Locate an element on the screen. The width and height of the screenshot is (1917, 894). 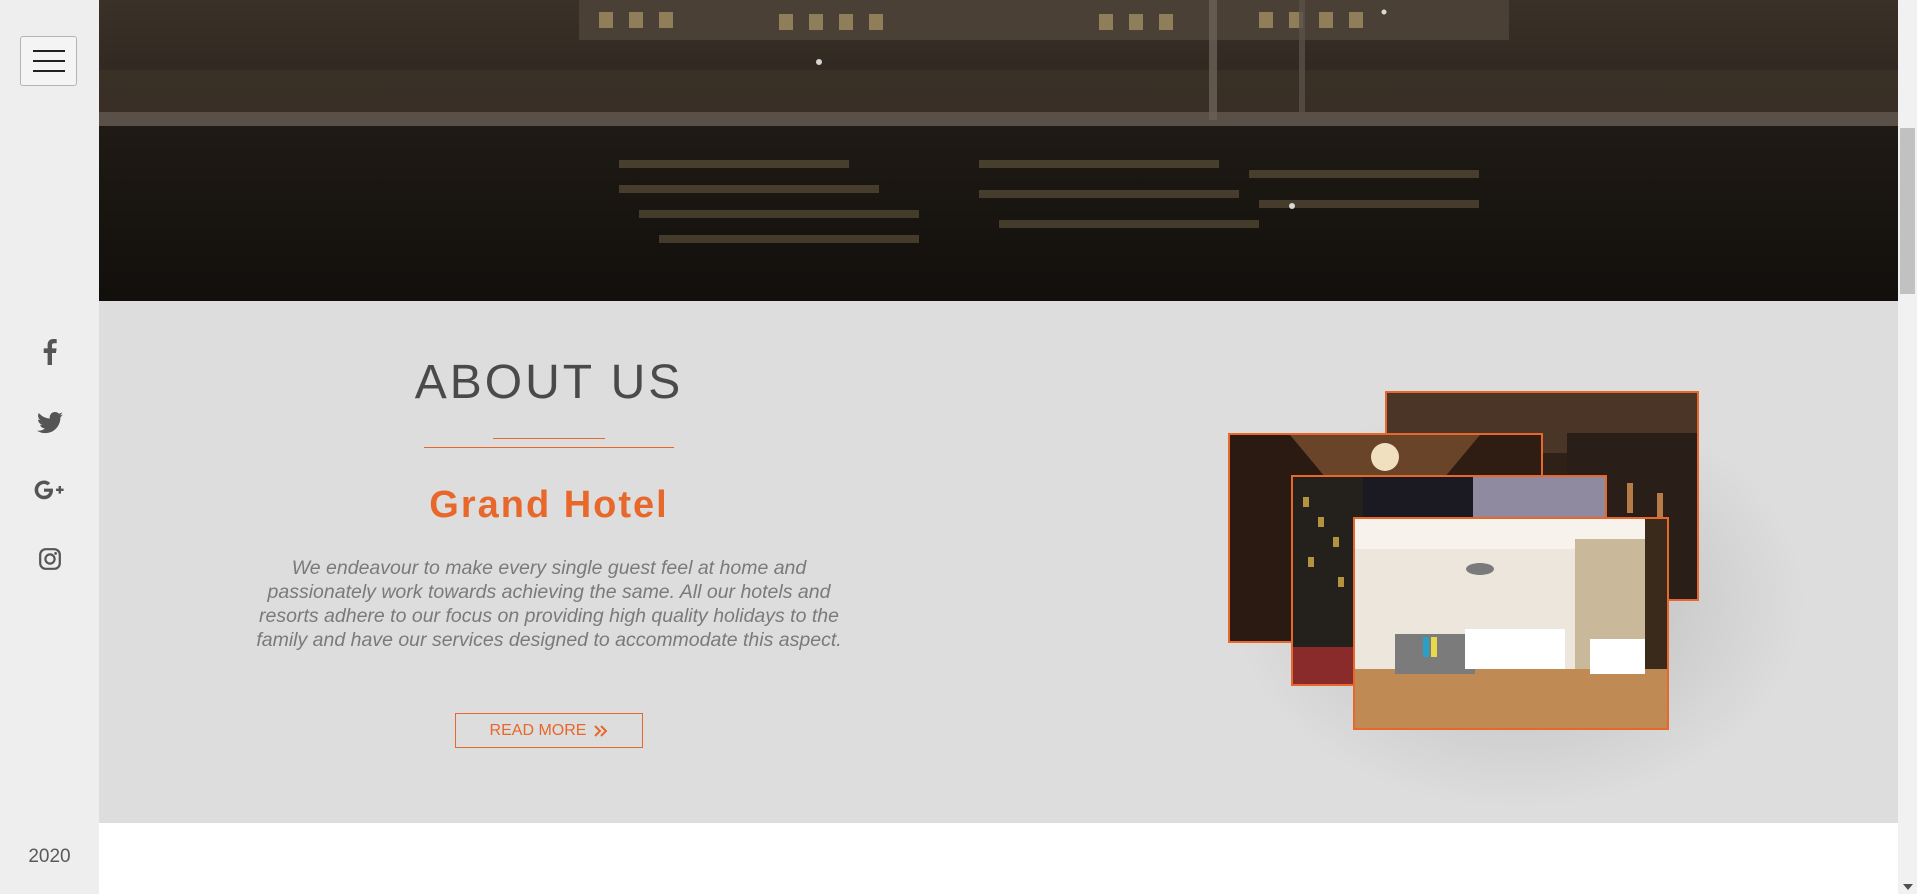
google-plus-icon is located at coordinates (49, 490).